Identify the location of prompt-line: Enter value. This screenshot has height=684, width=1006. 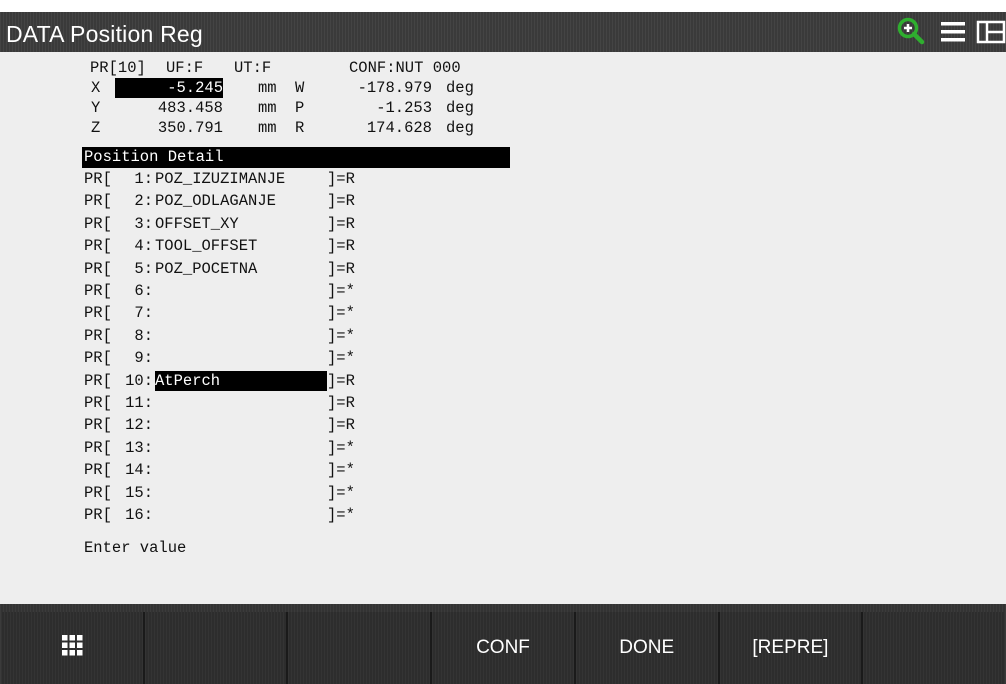
(503, 548).